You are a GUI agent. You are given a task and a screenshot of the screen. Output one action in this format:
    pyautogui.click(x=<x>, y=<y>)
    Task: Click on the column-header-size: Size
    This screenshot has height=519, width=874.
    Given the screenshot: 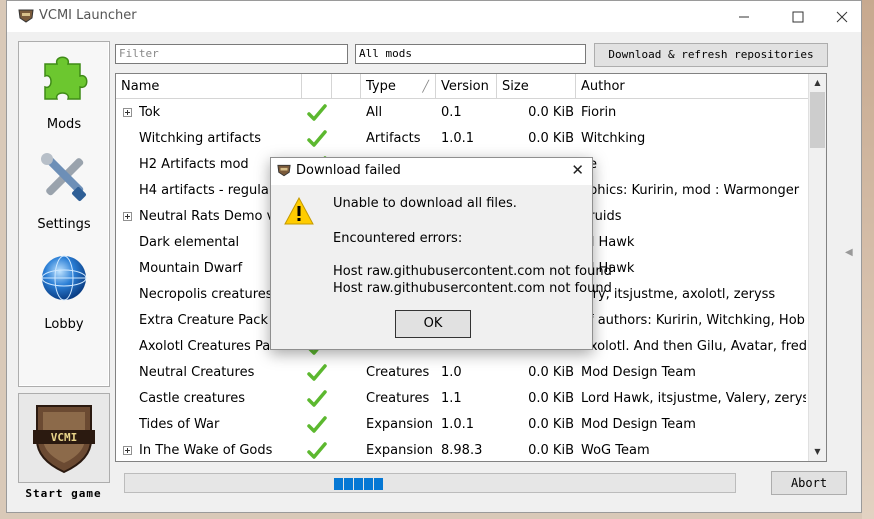 What is the action you would take?
    pyautogui.click(x=536, y=86)
    